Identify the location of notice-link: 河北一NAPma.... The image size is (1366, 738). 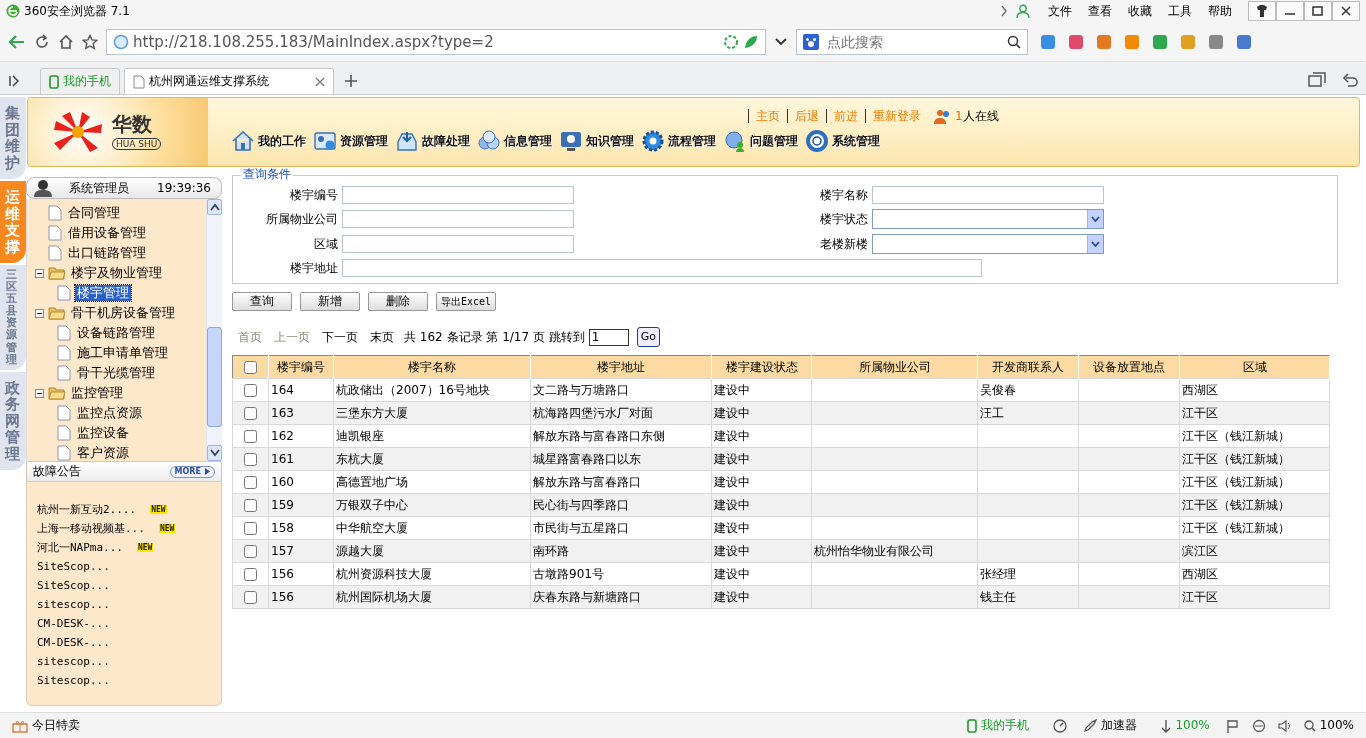
(80, 547).